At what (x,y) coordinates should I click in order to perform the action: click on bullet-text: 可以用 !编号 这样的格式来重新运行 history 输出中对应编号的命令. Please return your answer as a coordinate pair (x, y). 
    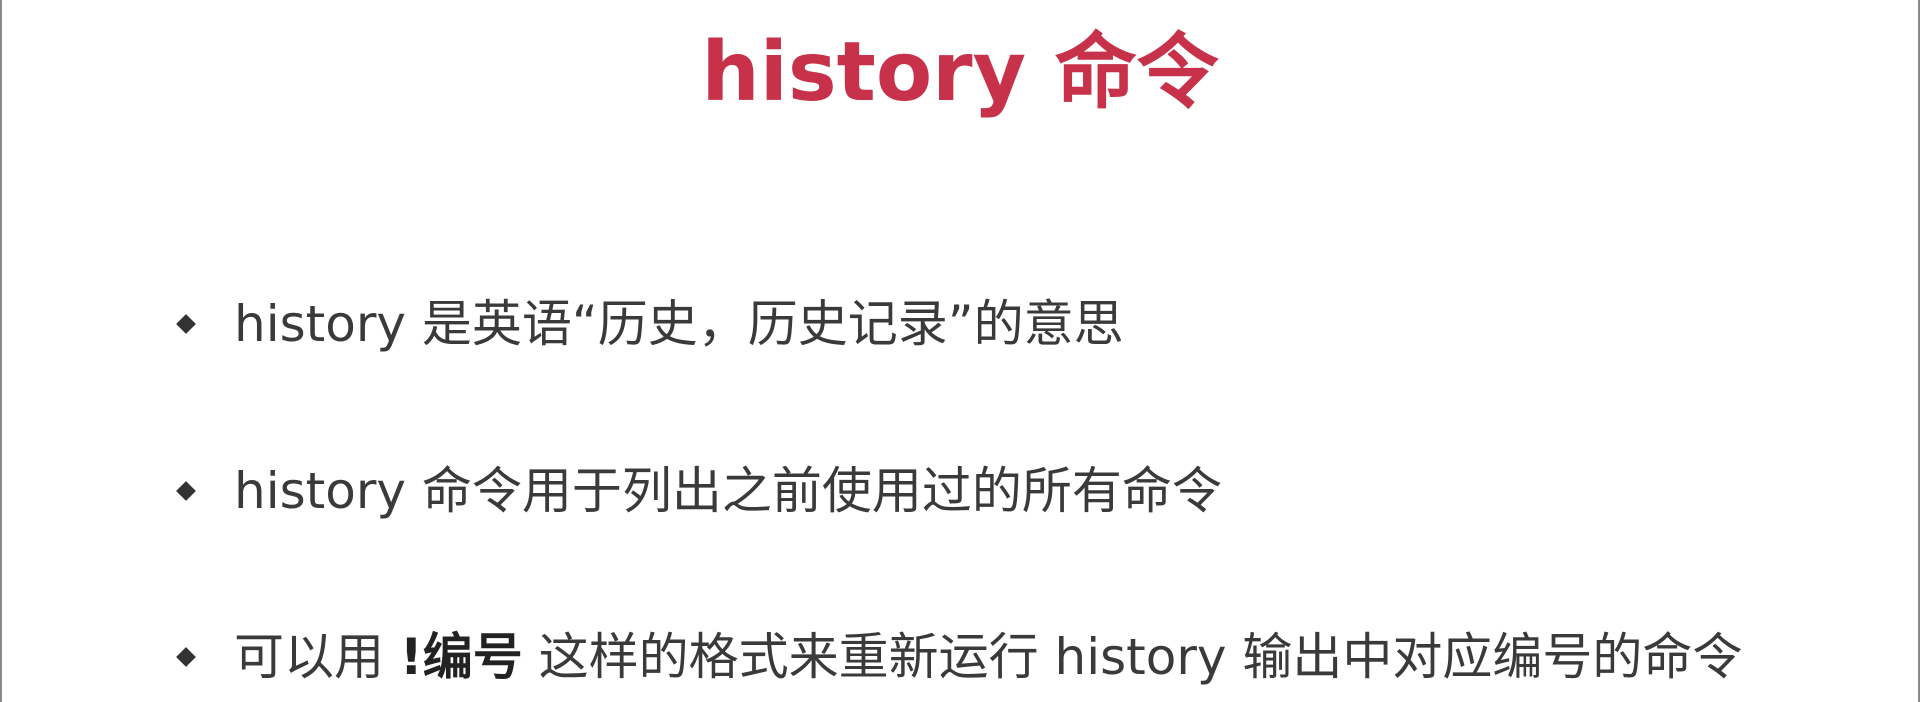
    Looking at the image, I should click on (988, 657).